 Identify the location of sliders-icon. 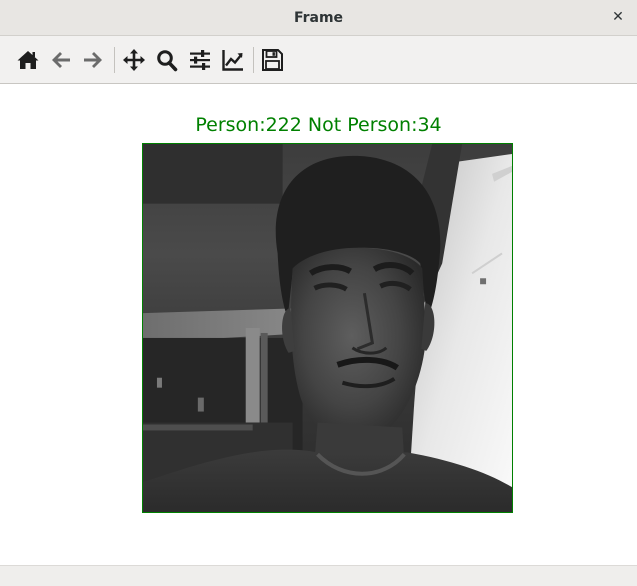
(200, 60).